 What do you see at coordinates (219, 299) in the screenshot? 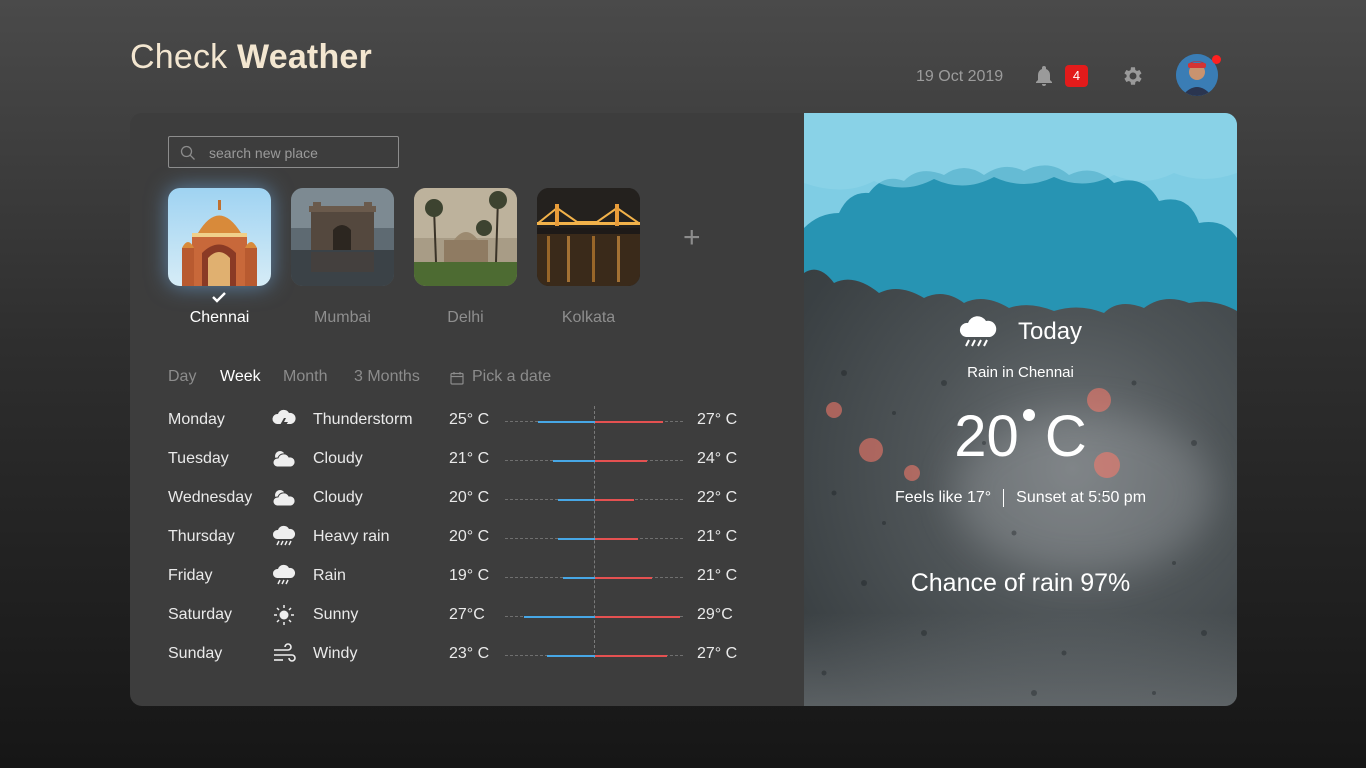
I see `check-icon` at bounding box center [219, 299].